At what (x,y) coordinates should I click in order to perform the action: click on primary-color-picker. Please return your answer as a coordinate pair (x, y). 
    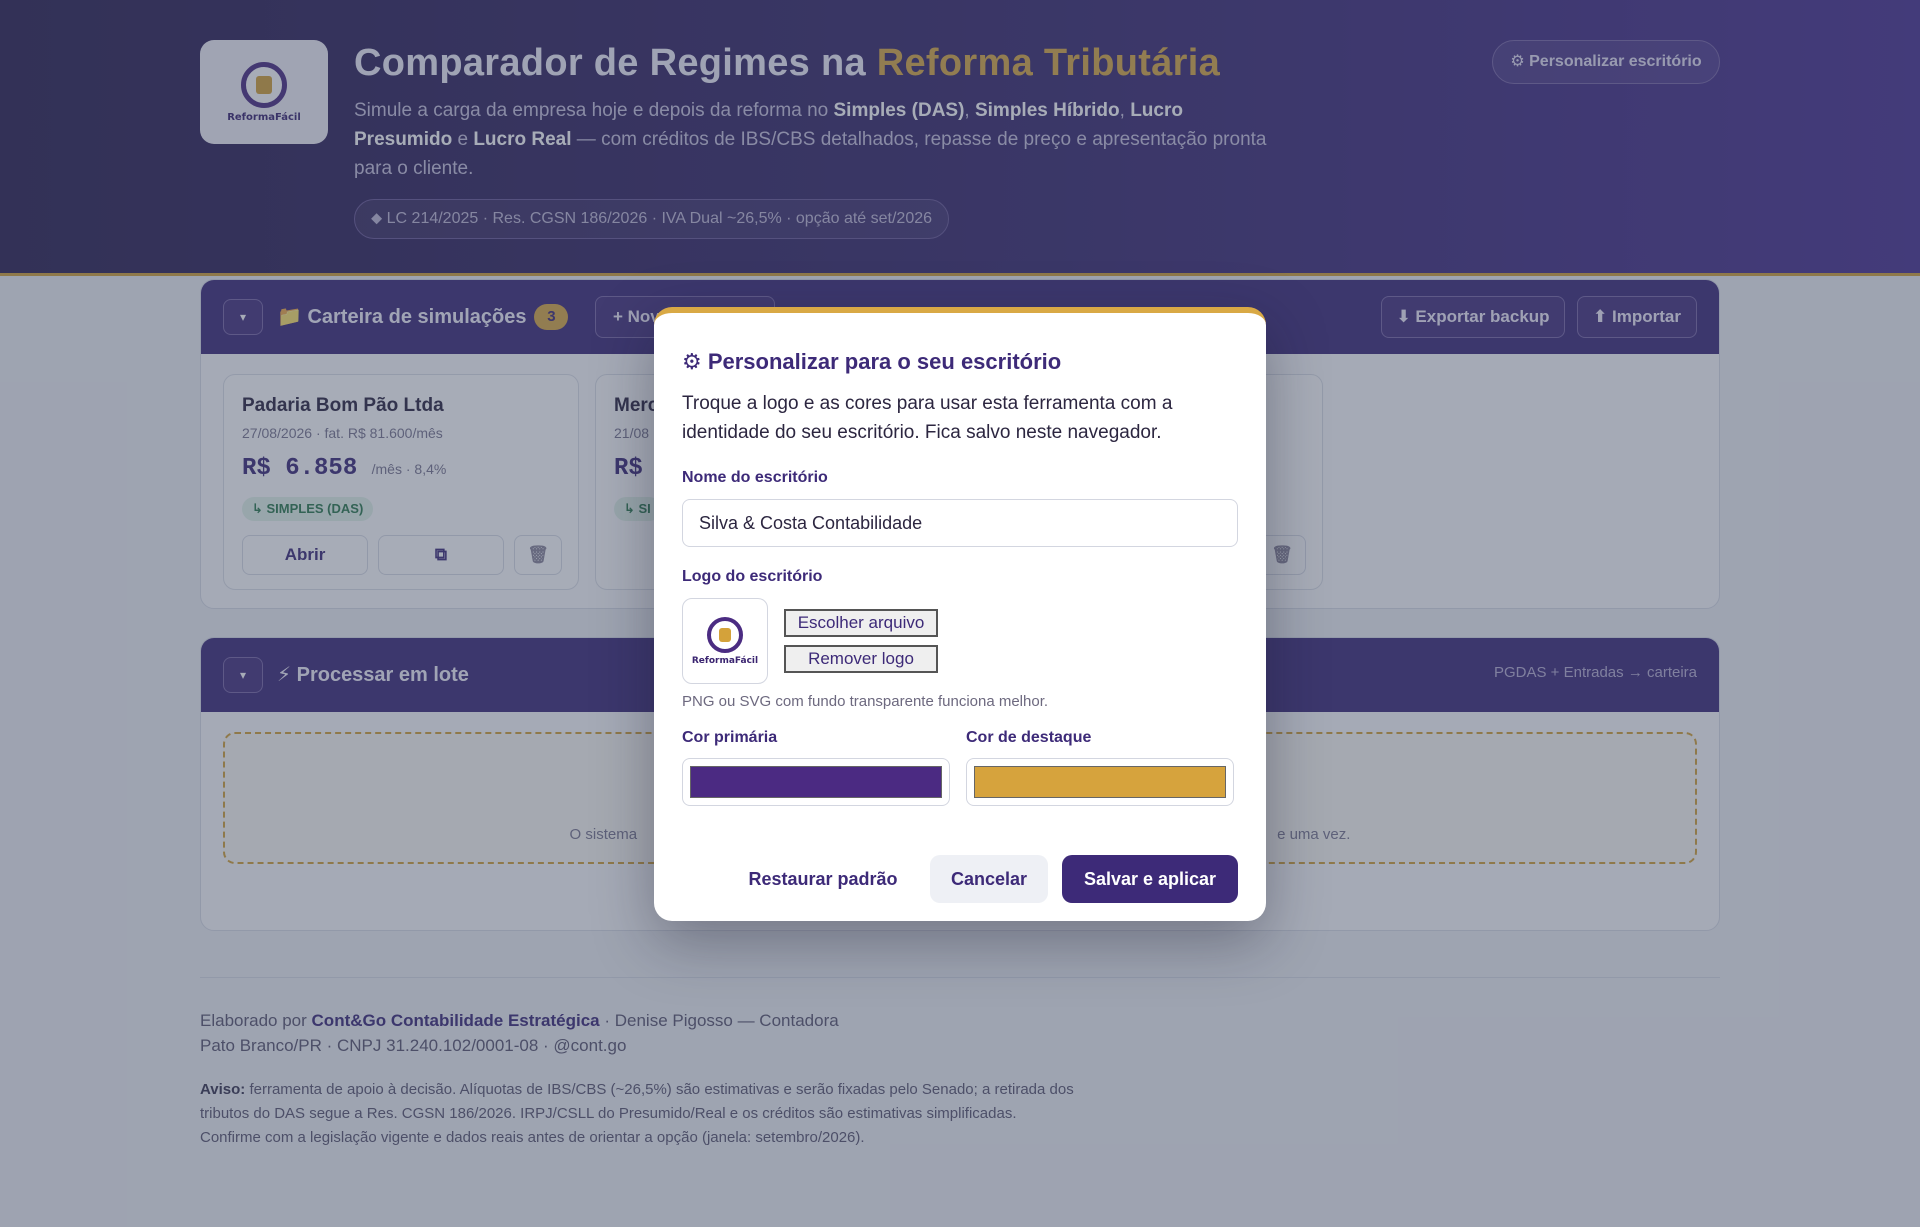
    Looking at the image, I should click on (816, 782).